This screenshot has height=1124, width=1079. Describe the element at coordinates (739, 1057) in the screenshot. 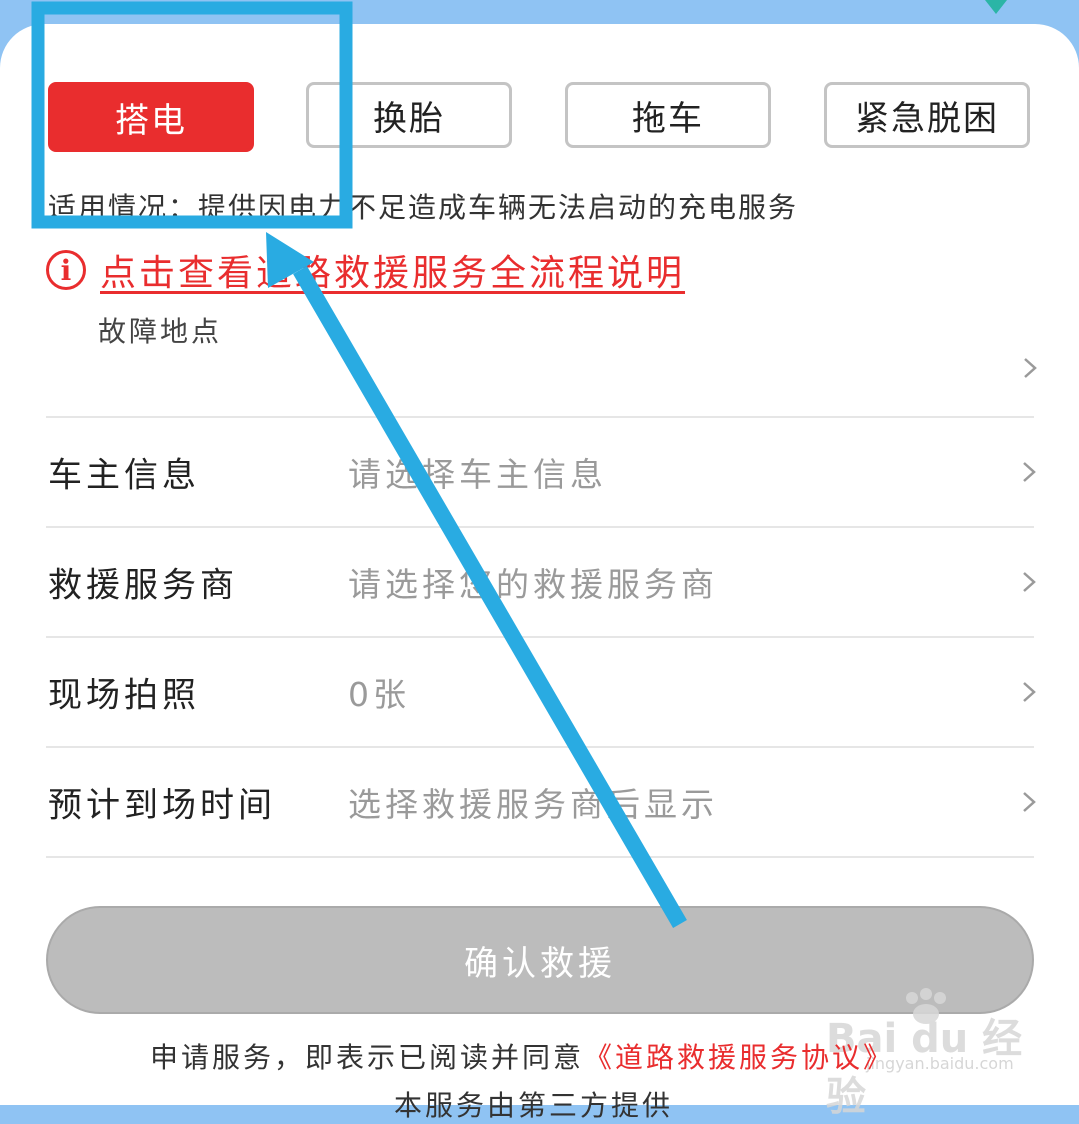

I see `agreement-link: 《道路救援服务协议》` at that location.